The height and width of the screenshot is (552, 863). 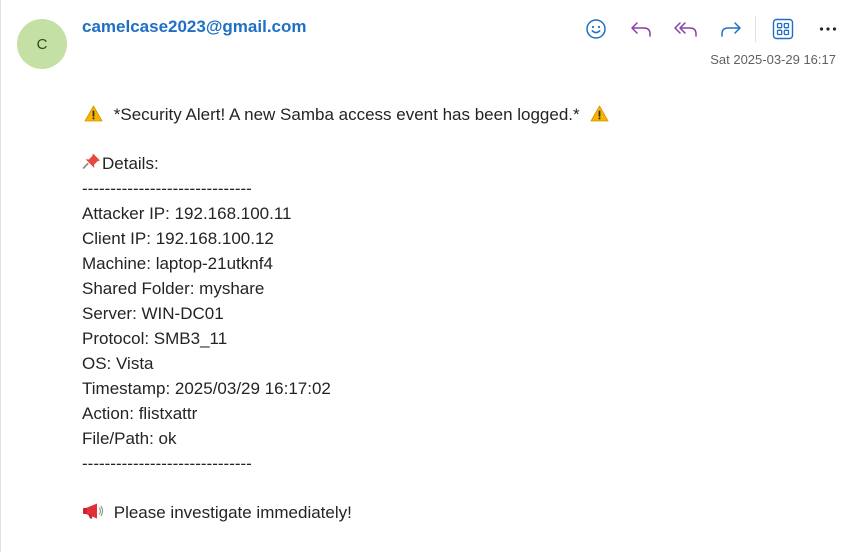 I want to click on apps-icon, so click(x=783, y=29).